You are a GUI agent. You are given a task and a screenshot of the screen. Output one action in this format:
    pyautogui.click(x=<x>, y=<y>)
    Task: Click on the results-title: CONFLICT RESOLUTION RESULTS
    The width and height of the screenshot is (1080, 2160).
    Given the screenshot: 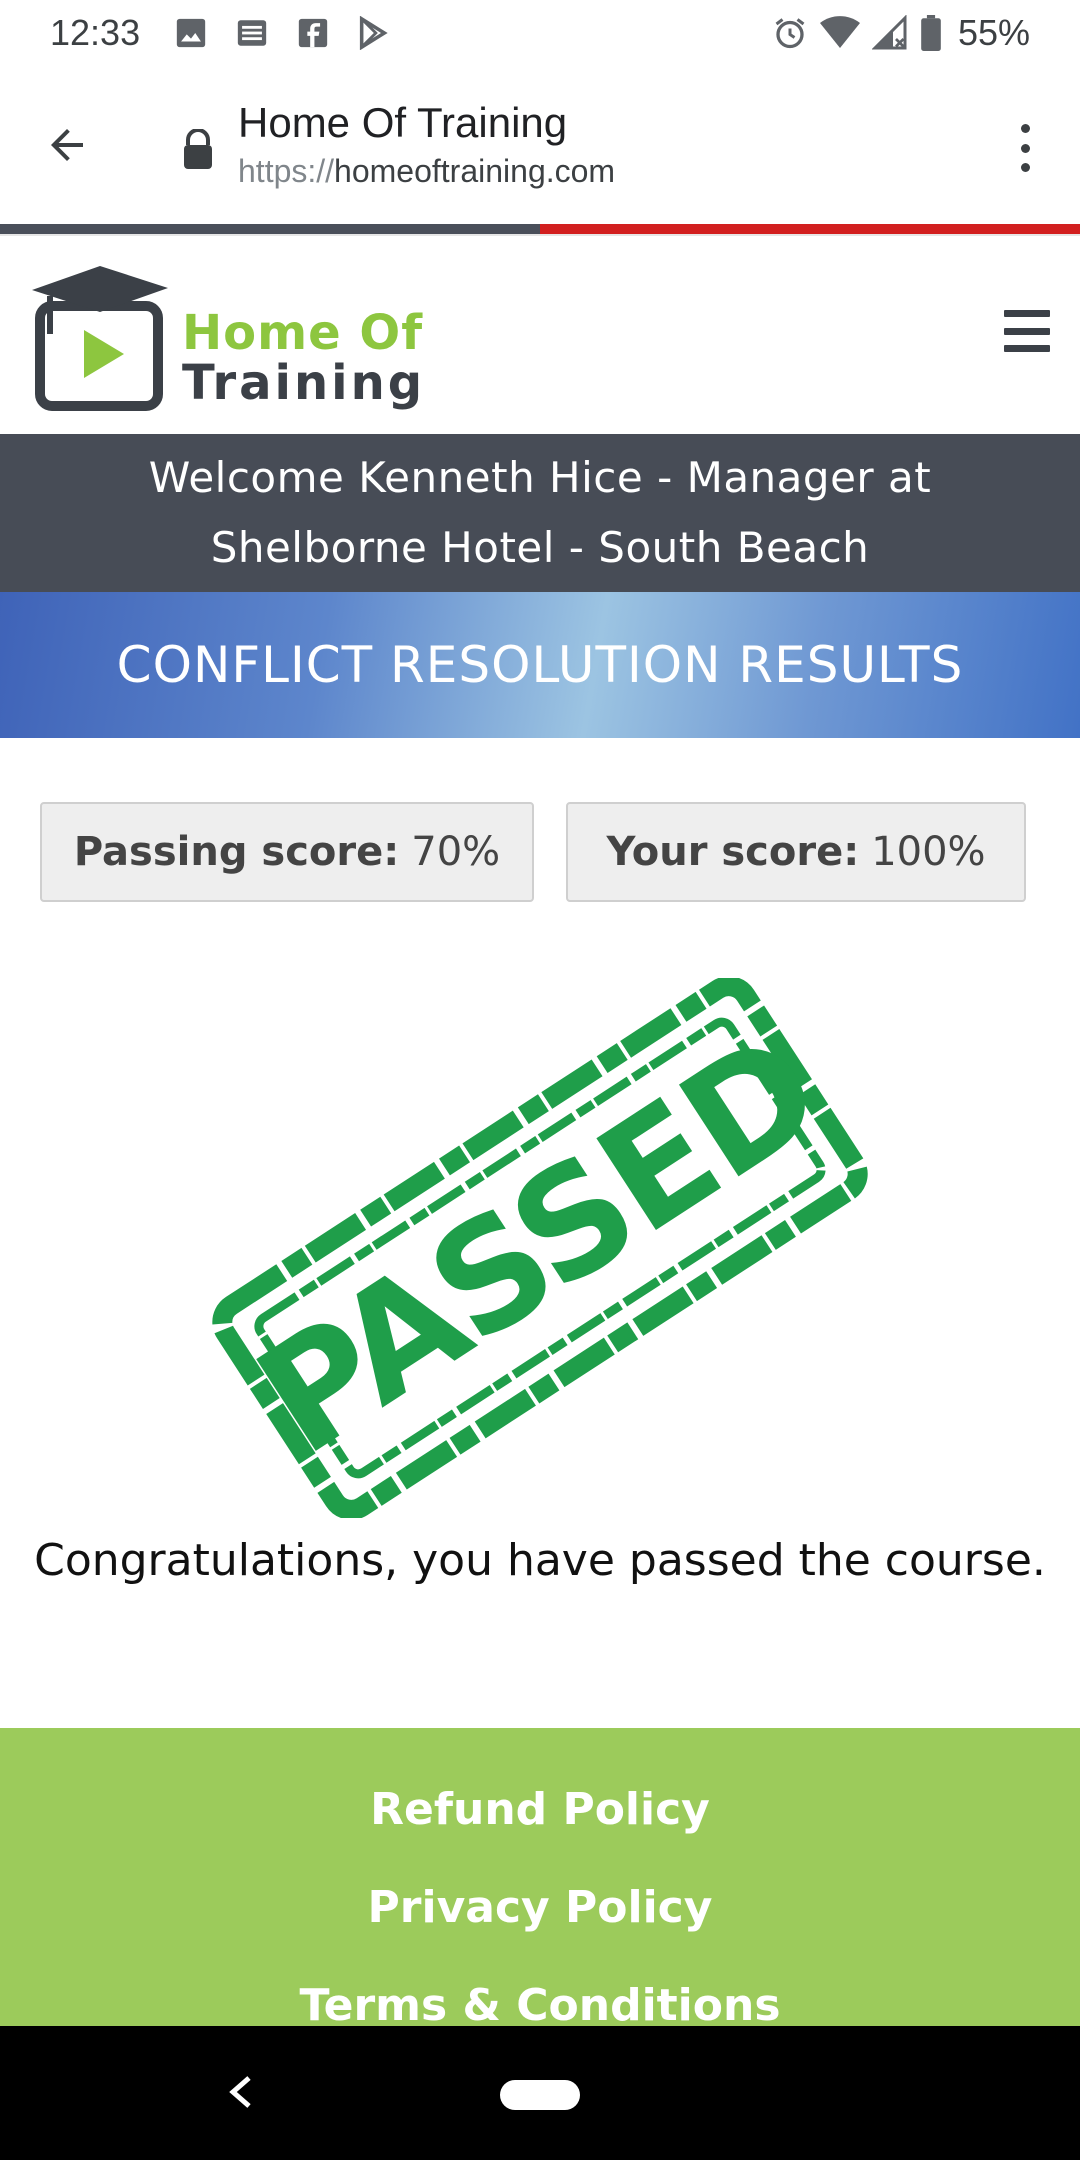 What is the action you would take?
    pyautogui.click(x=540, y=665)
    